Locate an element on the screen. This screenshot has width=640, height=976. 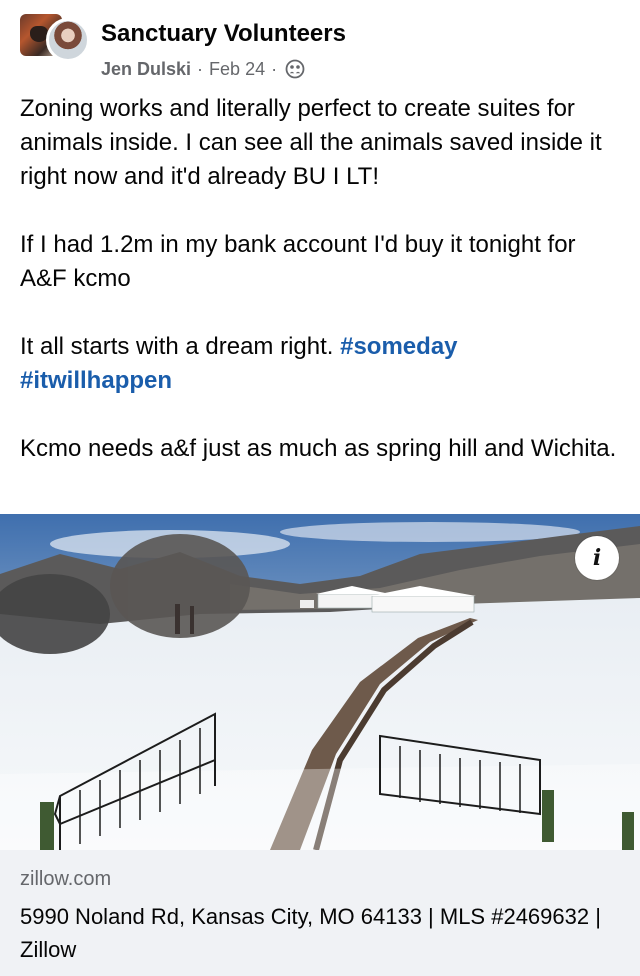
group-audience-icon is located at coordinates (295, 69).